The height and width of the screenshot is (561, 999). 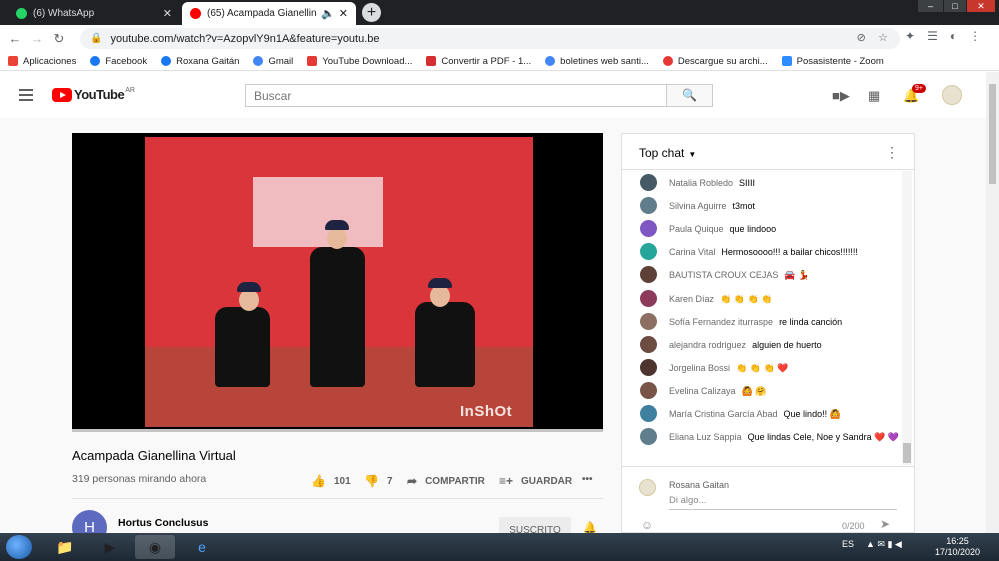 What do you see at coordinates (930, 6) in the screenshot?
I see `minimize-button: –` at bounding box center [930, 6].